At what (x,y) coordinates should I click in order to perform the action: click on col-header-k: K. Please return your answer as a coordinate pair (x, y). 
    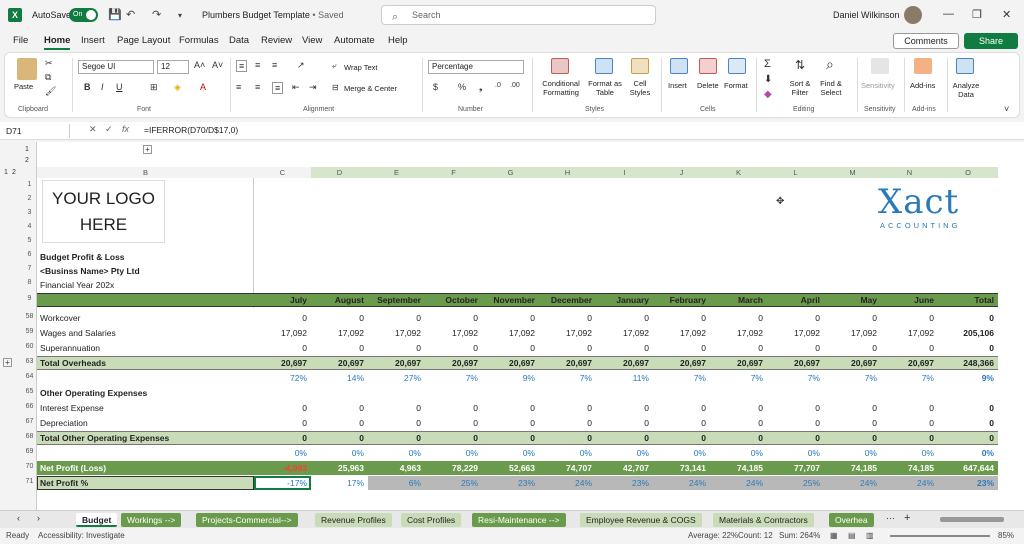
    Looking at the image, I should click on (738, 172).